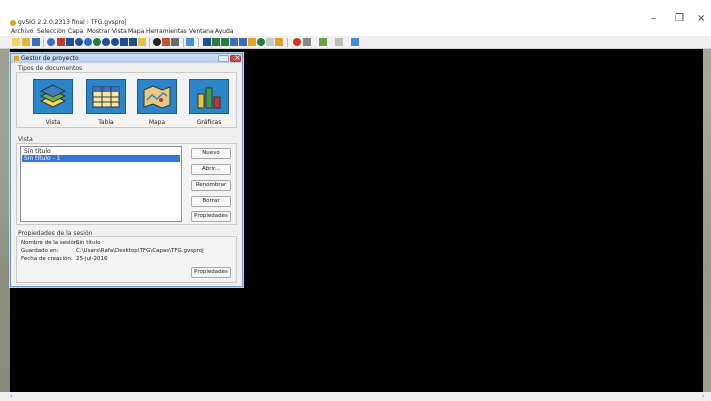  What do you see at coordinates (297, 42) in the screenshot?
I see `stop-icon` at bounding box center [297, 42].